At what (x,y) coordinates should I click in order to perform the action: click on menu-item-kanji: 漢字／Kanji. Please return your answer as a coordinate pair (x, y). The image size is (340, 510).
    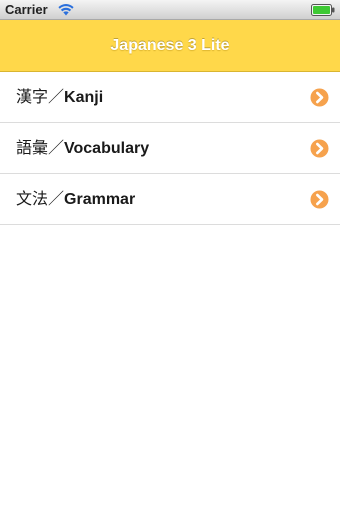
    Looking at the image, I should click on (170, 97).